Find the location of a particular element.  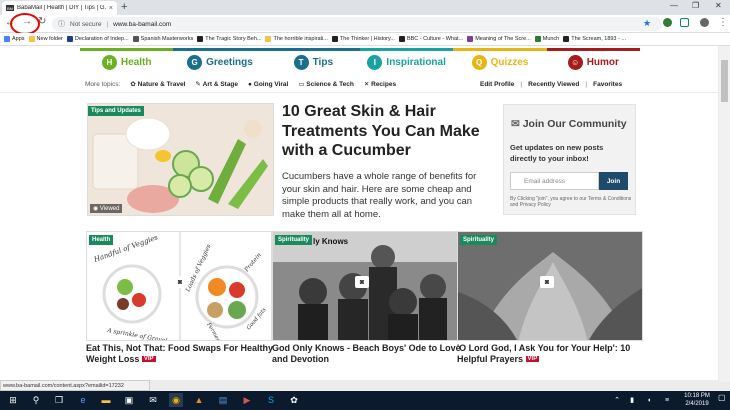

skype-icon: S is located at coordinates (271, 400).